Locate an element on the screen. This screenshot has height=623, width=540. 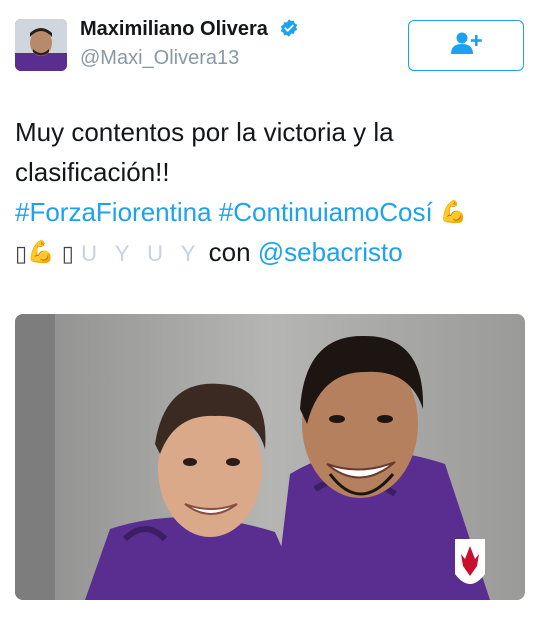
flexed-biceps-emoji-2: 💪 is located at coordinates (41, 251).